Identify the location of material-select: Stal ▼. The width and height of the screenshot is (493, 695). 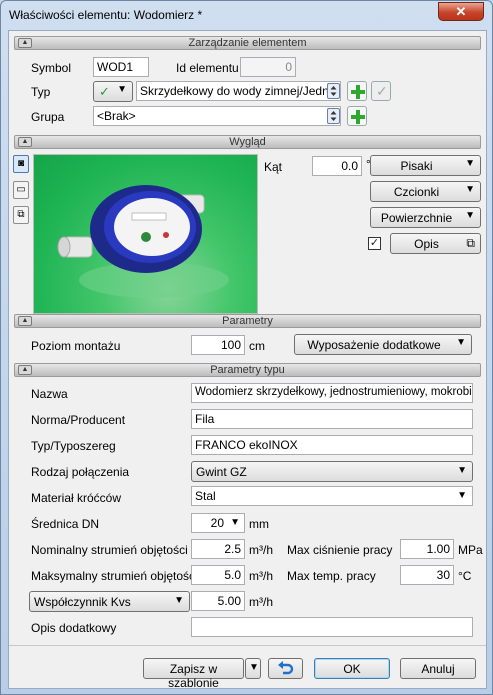
(332, 496).